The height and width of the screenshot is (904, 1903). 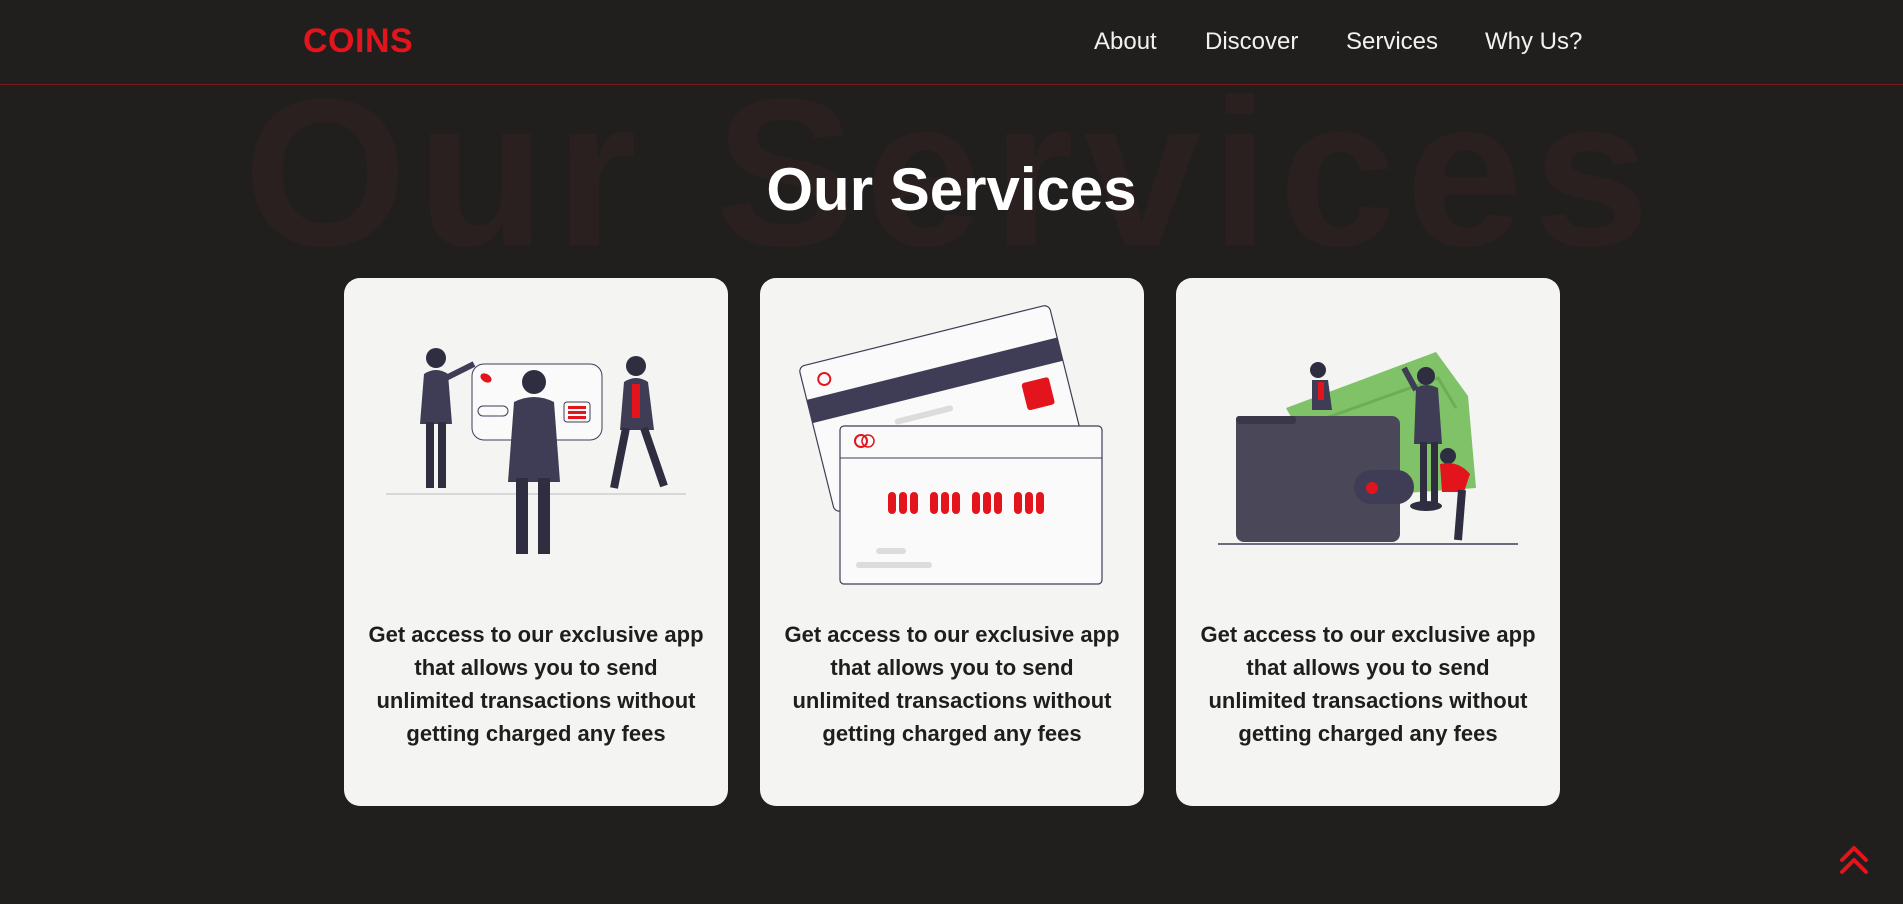 What do you see at coordinates (358, 41) in the screenshot?
I see `brand-logo: COINS` at bounding box center [358, 41].